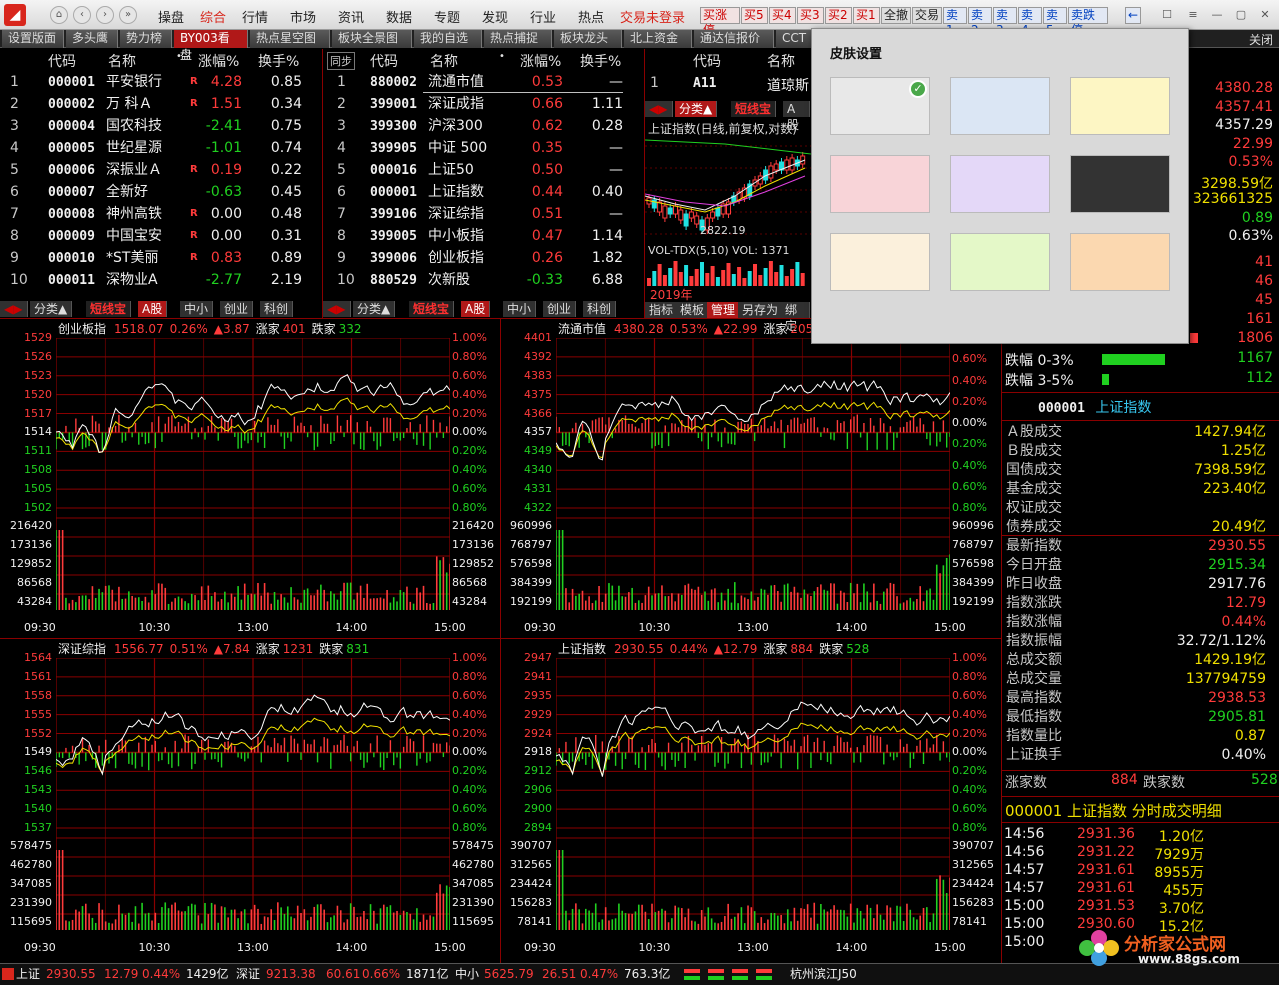  I want to click on index-row: 6 000001 上证指数 0.44 0.40, so click(483, 192).